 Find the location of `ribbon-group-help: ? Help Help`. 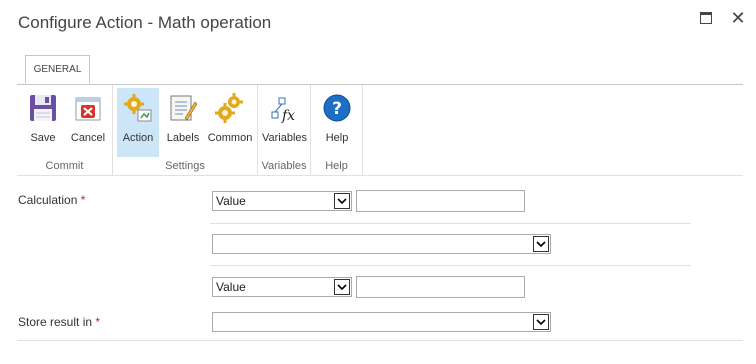

ribbon-group-help: ? Help Help is located at coordinates (337, 130).